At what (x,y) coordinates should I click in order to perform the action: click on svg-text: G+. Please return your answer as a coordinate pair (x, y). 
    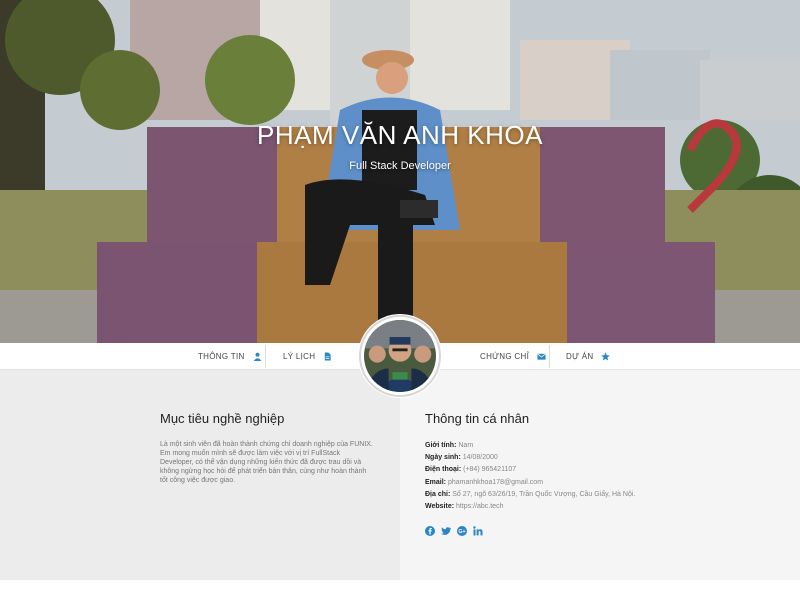
    Looking at the image, I should click on (461, 532).